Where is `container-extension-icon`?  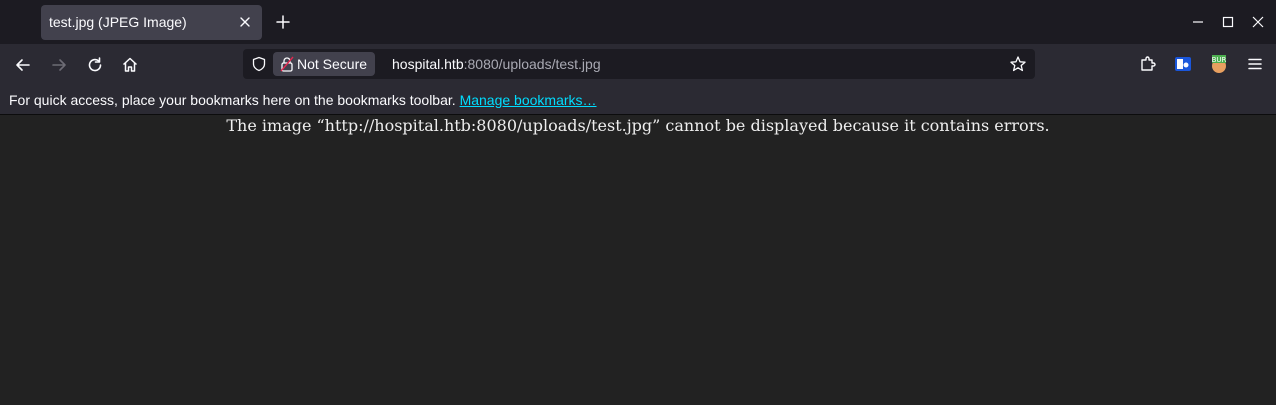 container-extension-icon is located at coordinates (1183, 64).